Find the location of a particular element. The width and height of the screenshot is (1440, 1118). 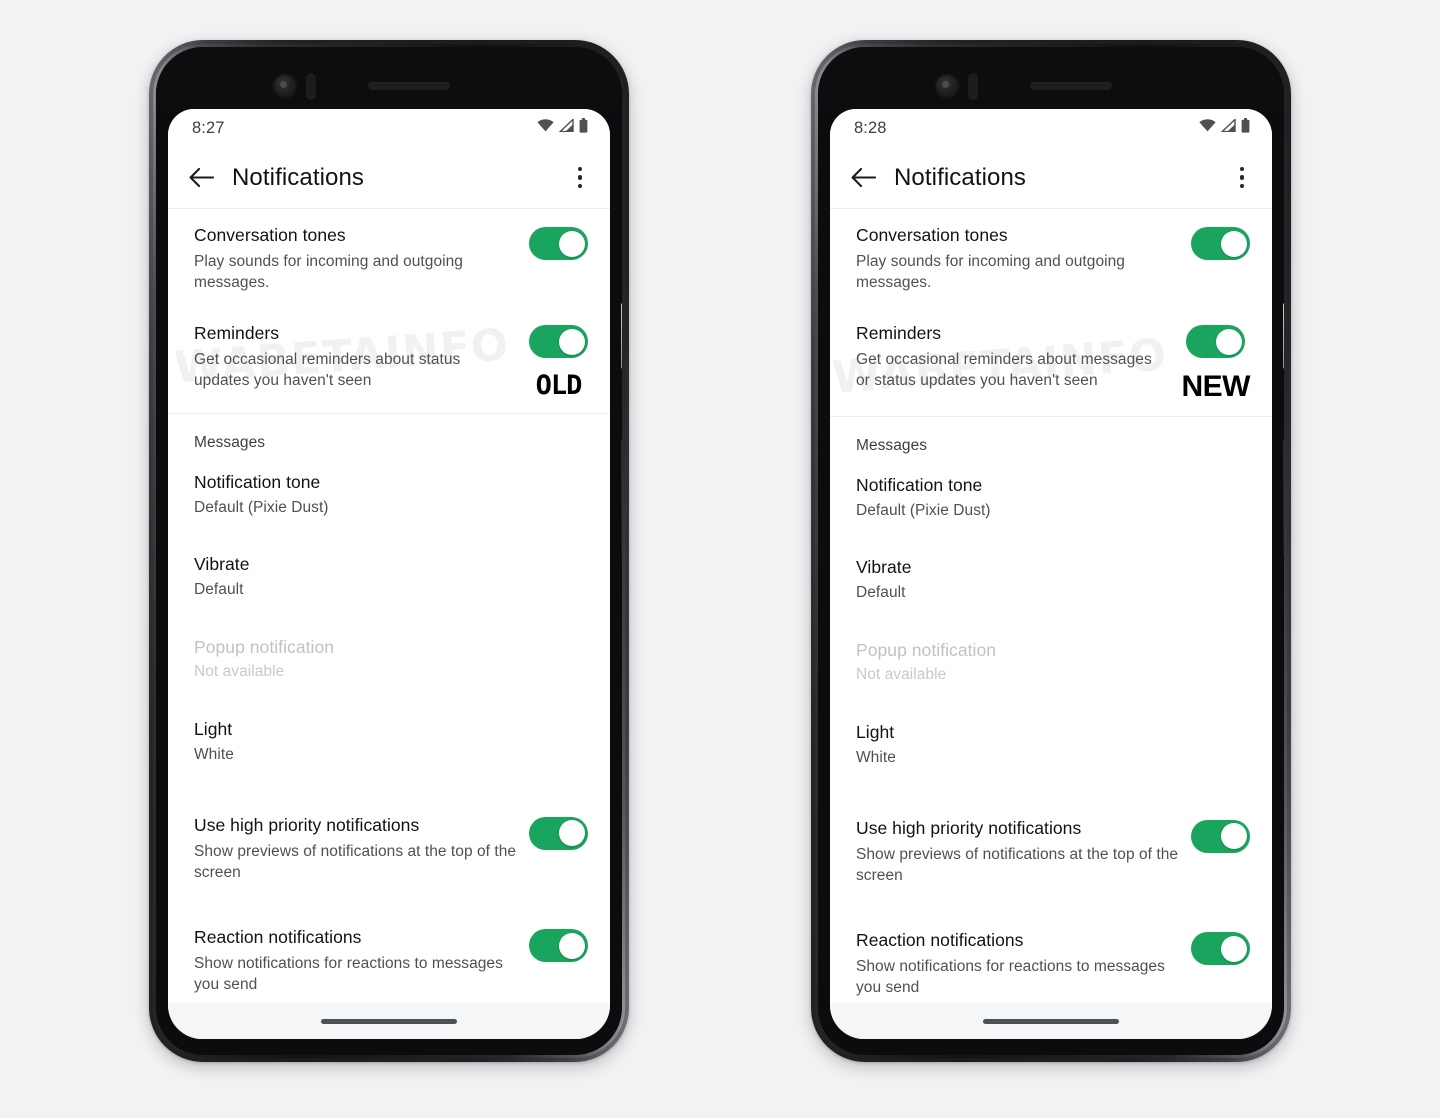

cellular-signal-icon is located at coordinates (1228, 127).